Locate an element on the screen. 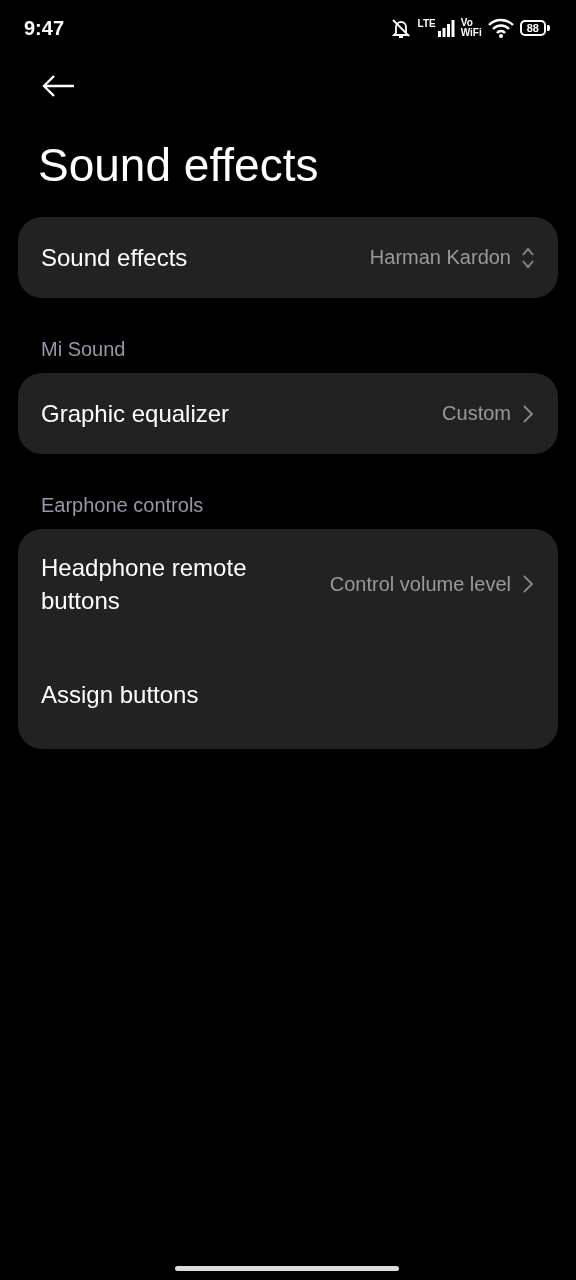  signal-icon is located at coordinates (445, 28).